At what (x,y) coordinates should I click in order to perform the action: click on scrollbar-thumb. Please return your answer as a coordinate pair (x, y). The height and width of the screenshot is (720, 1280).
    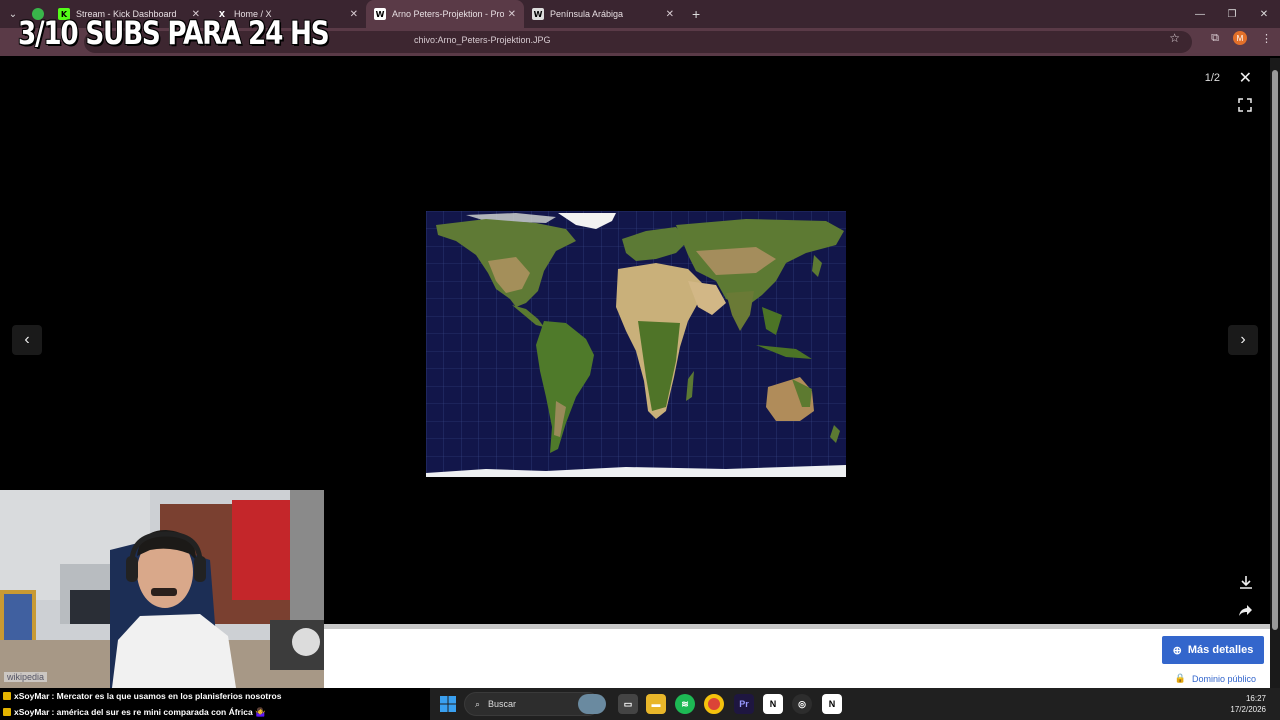
    Looking at the image, I should click on (1275, 350).